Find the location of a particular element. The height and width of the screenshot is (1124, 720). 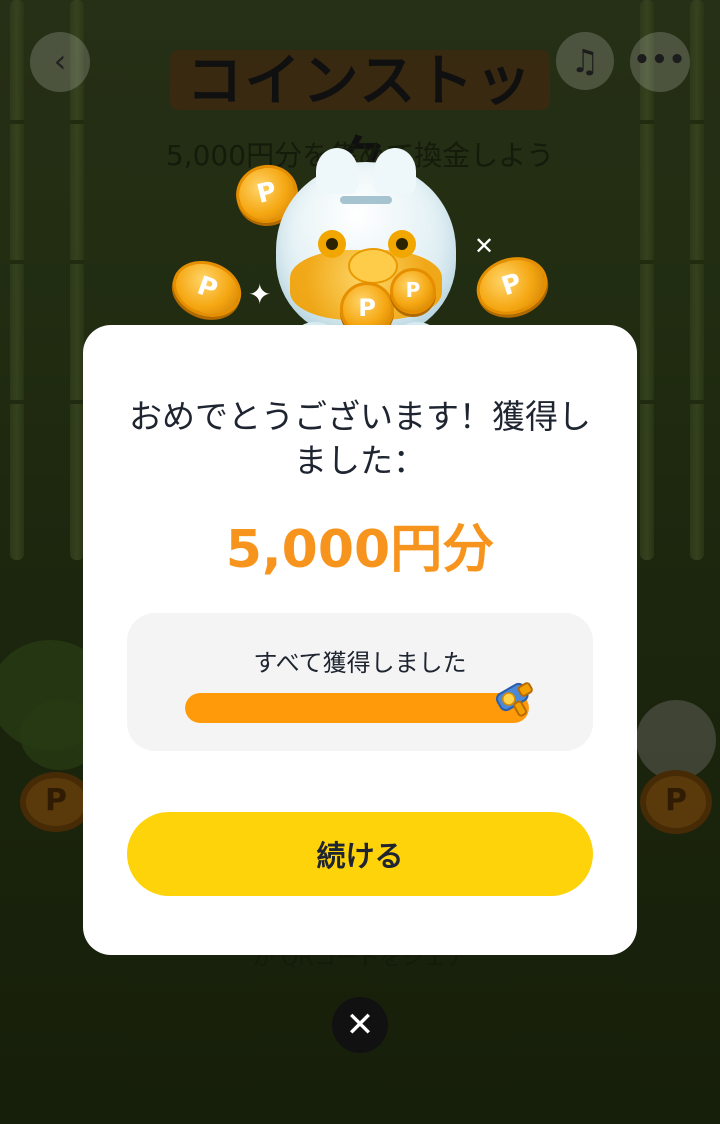

coin-slot is located at coordinates (366, 200).